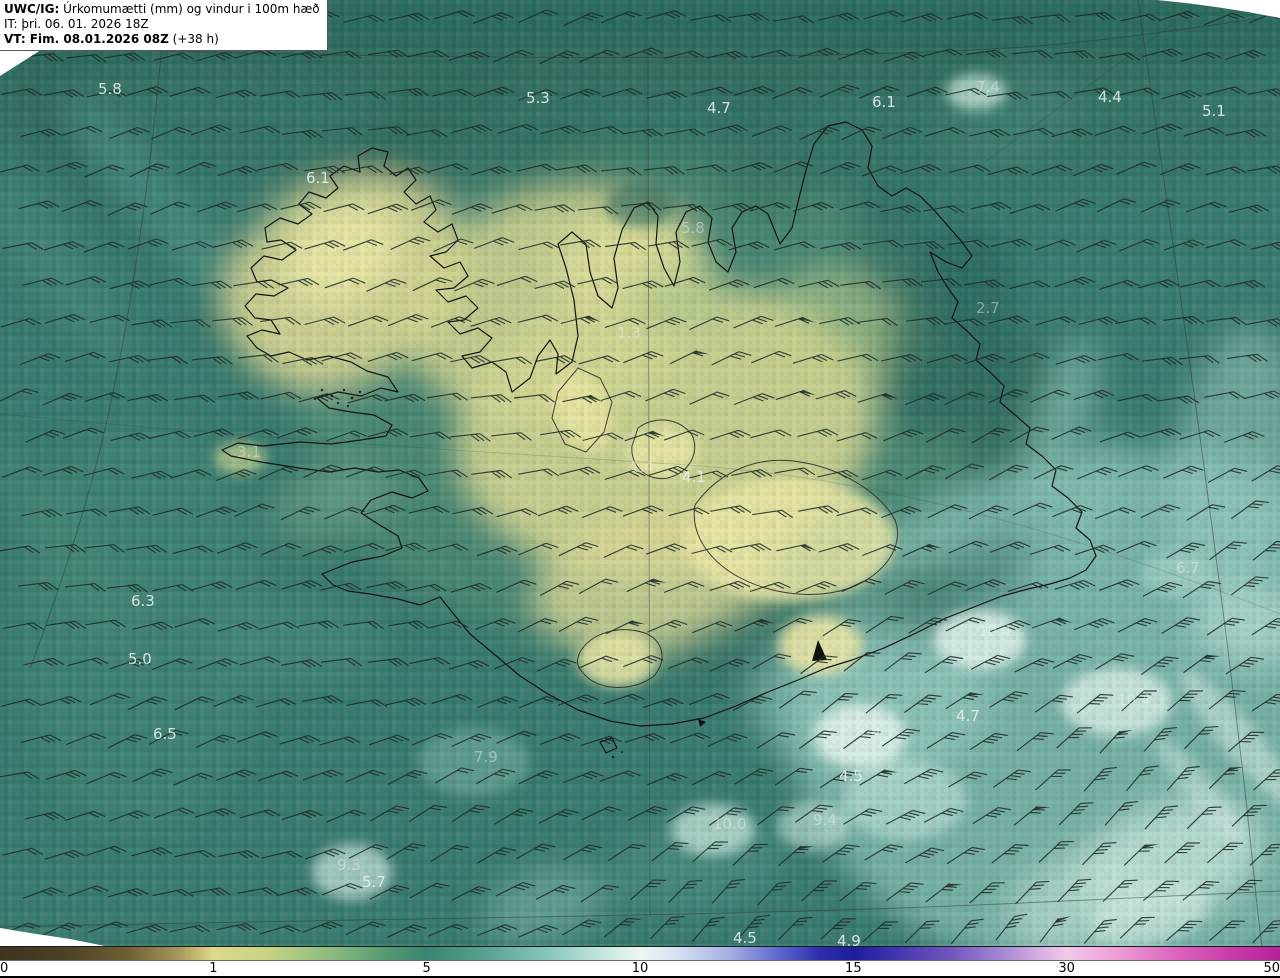 The height and width of the screenshot is (978, 1280). What do you see at coordinates (1214, 111) in the screenshot?
I see `precip-value-label: 5.1` at bounding box center [1214, 111].